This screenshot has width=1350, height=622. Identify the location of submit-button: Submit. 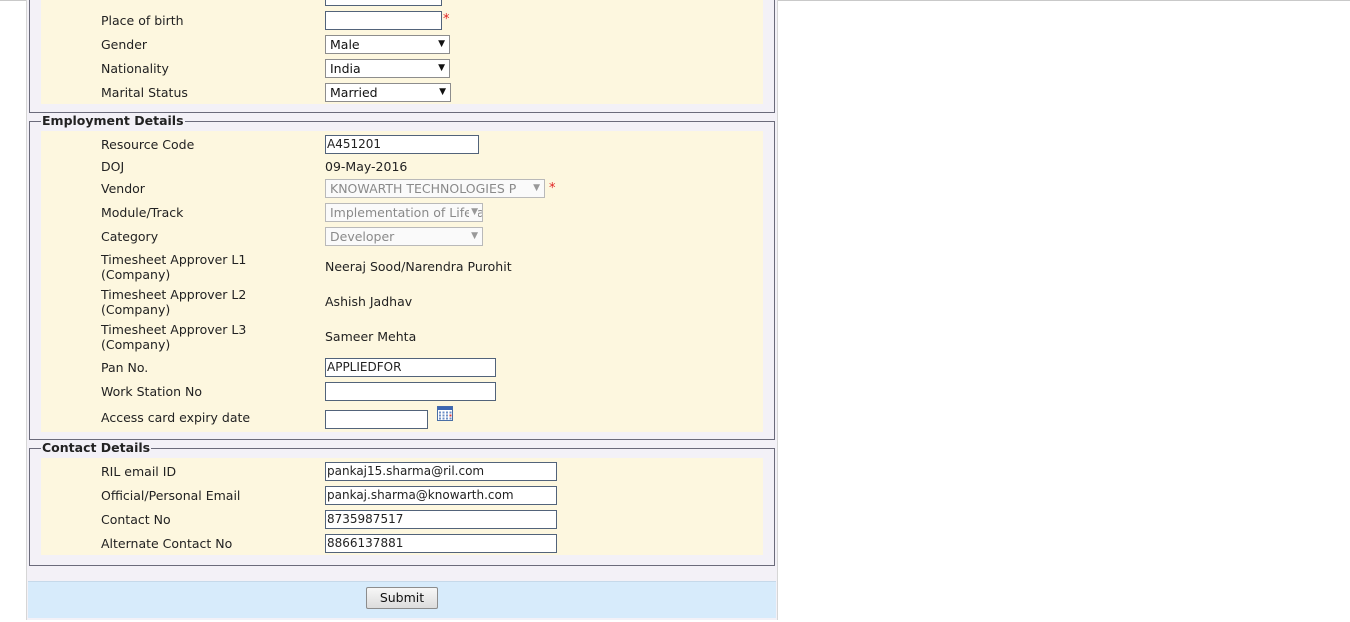
(402, 598).